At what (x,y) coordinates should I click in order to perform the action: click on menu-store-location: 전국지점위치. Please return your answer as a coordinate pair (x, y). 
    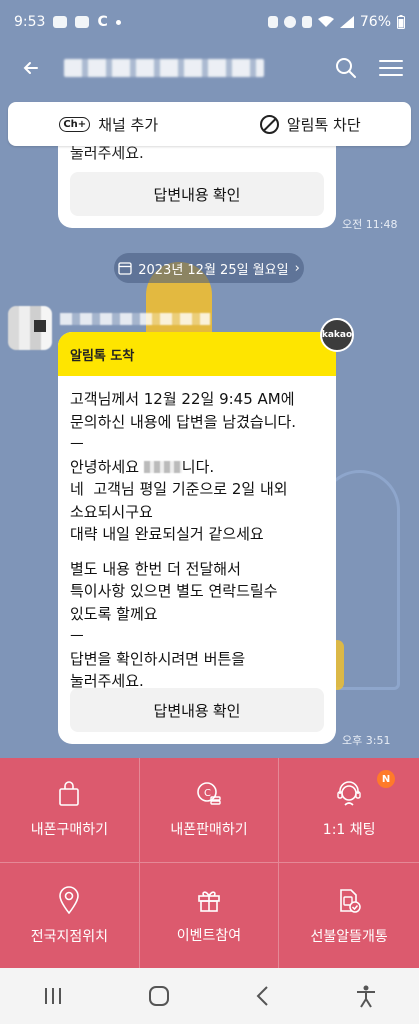
    Looking at the image, I should click on (70, 915).